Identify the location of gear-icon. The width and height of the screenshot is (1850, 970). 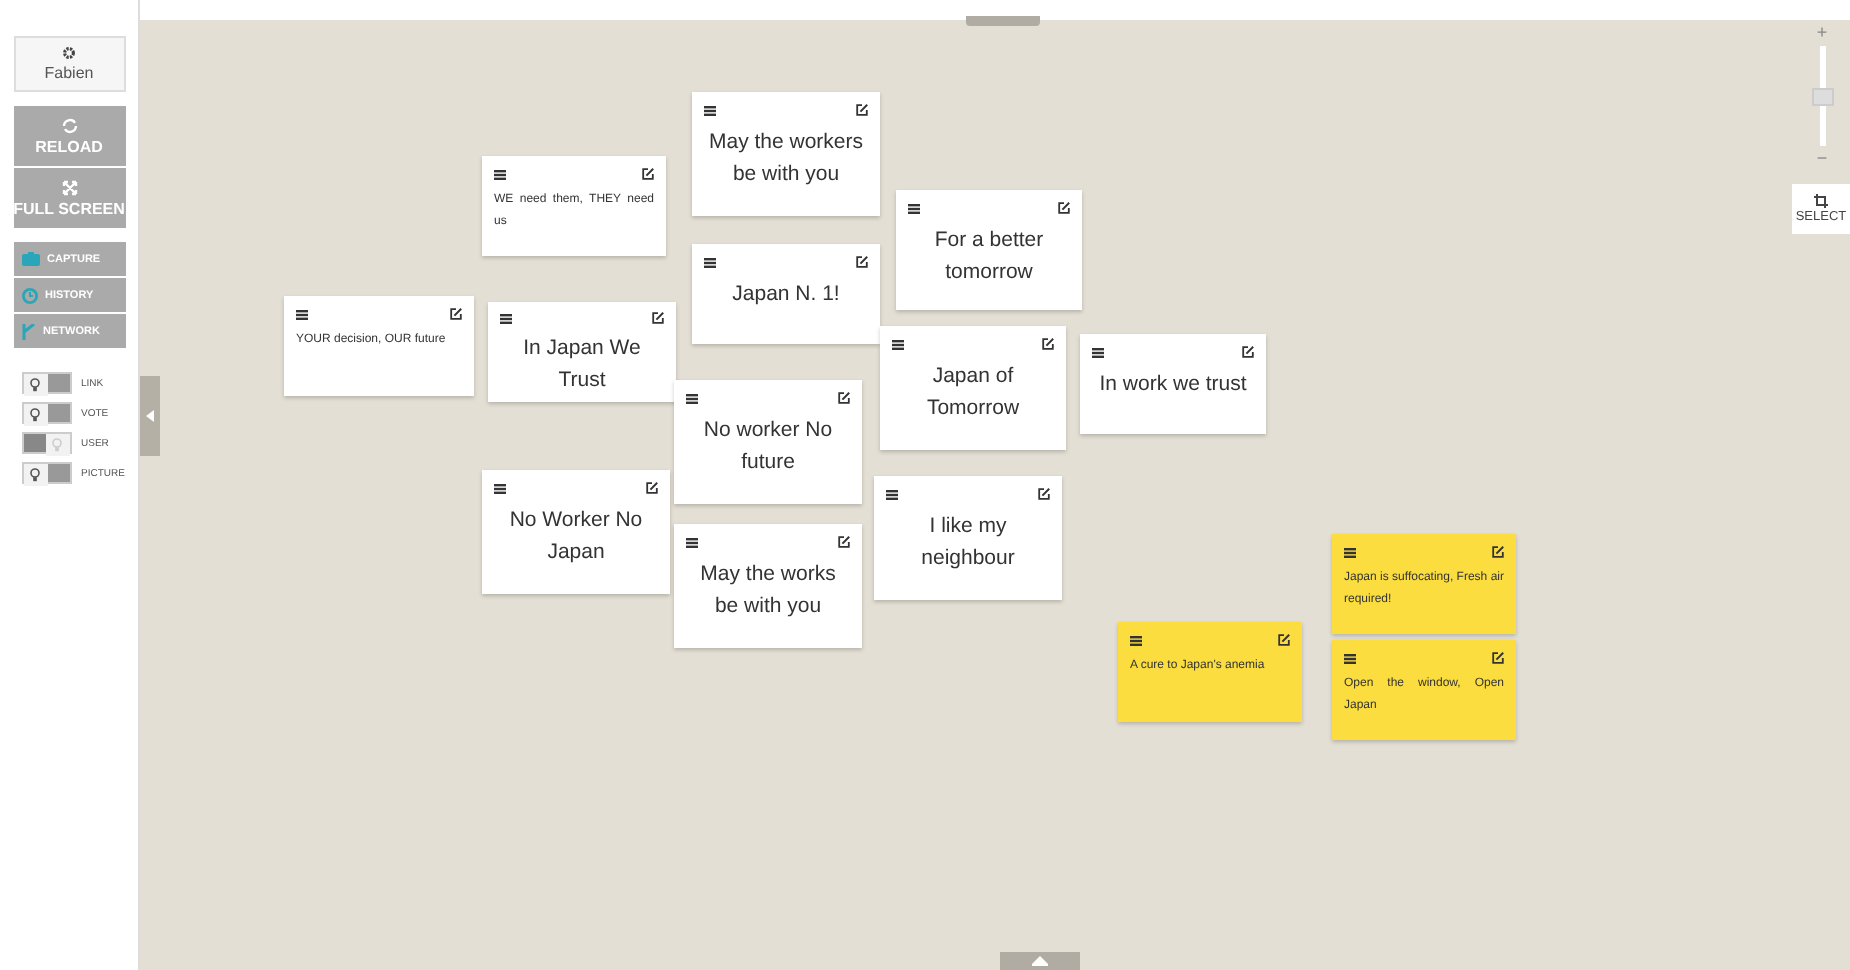
(69, 53).